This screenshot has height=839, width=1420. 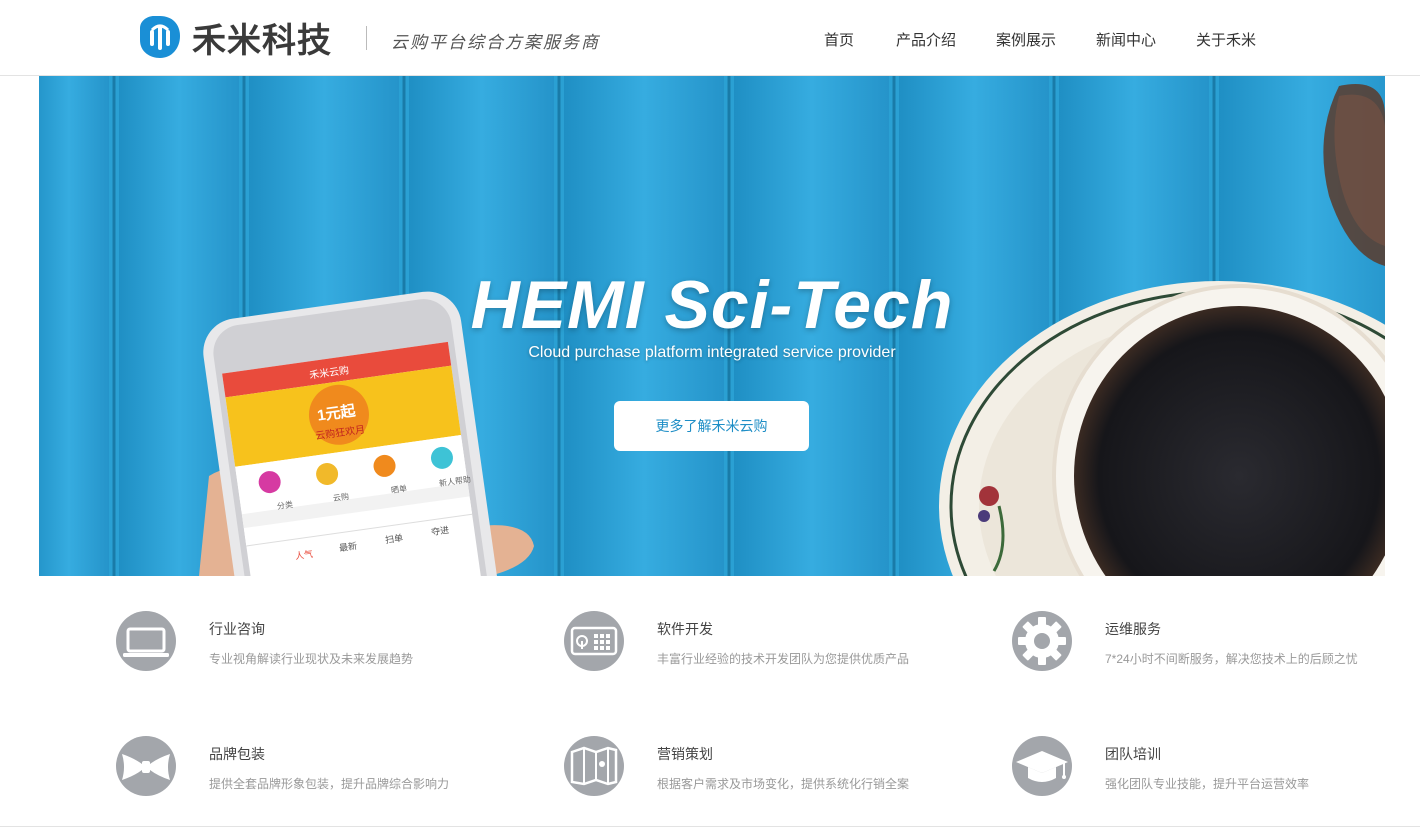 I want to click on footer-divider, so click(x=710, y=826).